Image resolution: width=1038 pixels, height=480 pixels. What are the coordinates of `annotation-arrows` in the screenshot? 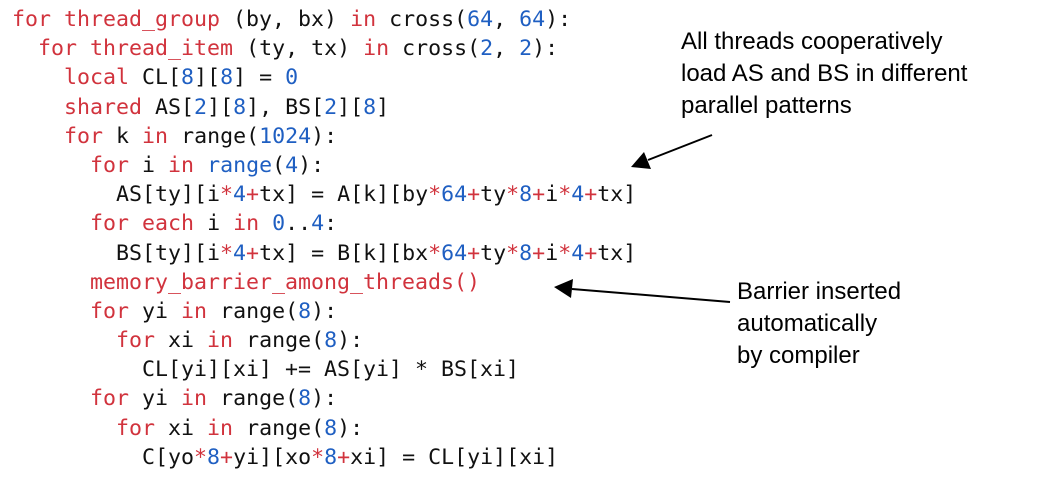 It's located at (642, 218).